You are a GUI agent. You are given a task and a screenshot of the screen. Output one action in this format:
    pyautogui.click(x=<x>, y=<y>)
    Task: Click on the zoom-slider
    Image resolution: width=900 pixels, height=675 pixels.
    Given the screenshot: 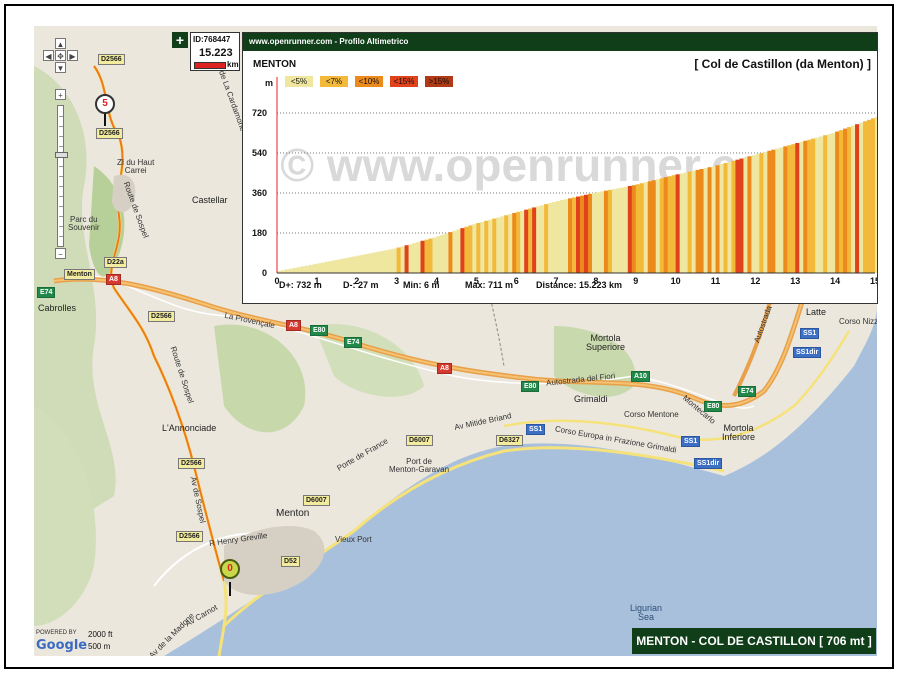 What is the action you would take?
    pyautogui.click(x=61, y=176)
    